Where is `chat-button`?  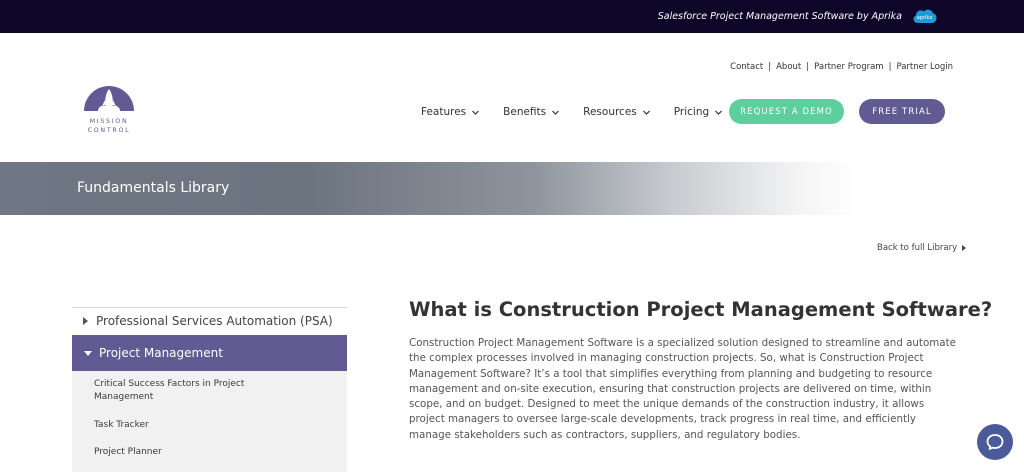 chat-button is located at coordinates (995, 442).